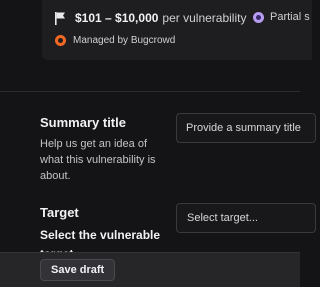 This screenshot has width=320, height=287. Describe the element at coordinates (204, 18) in the screenshot. I see `reward-unit: per vulnerability` at that location.